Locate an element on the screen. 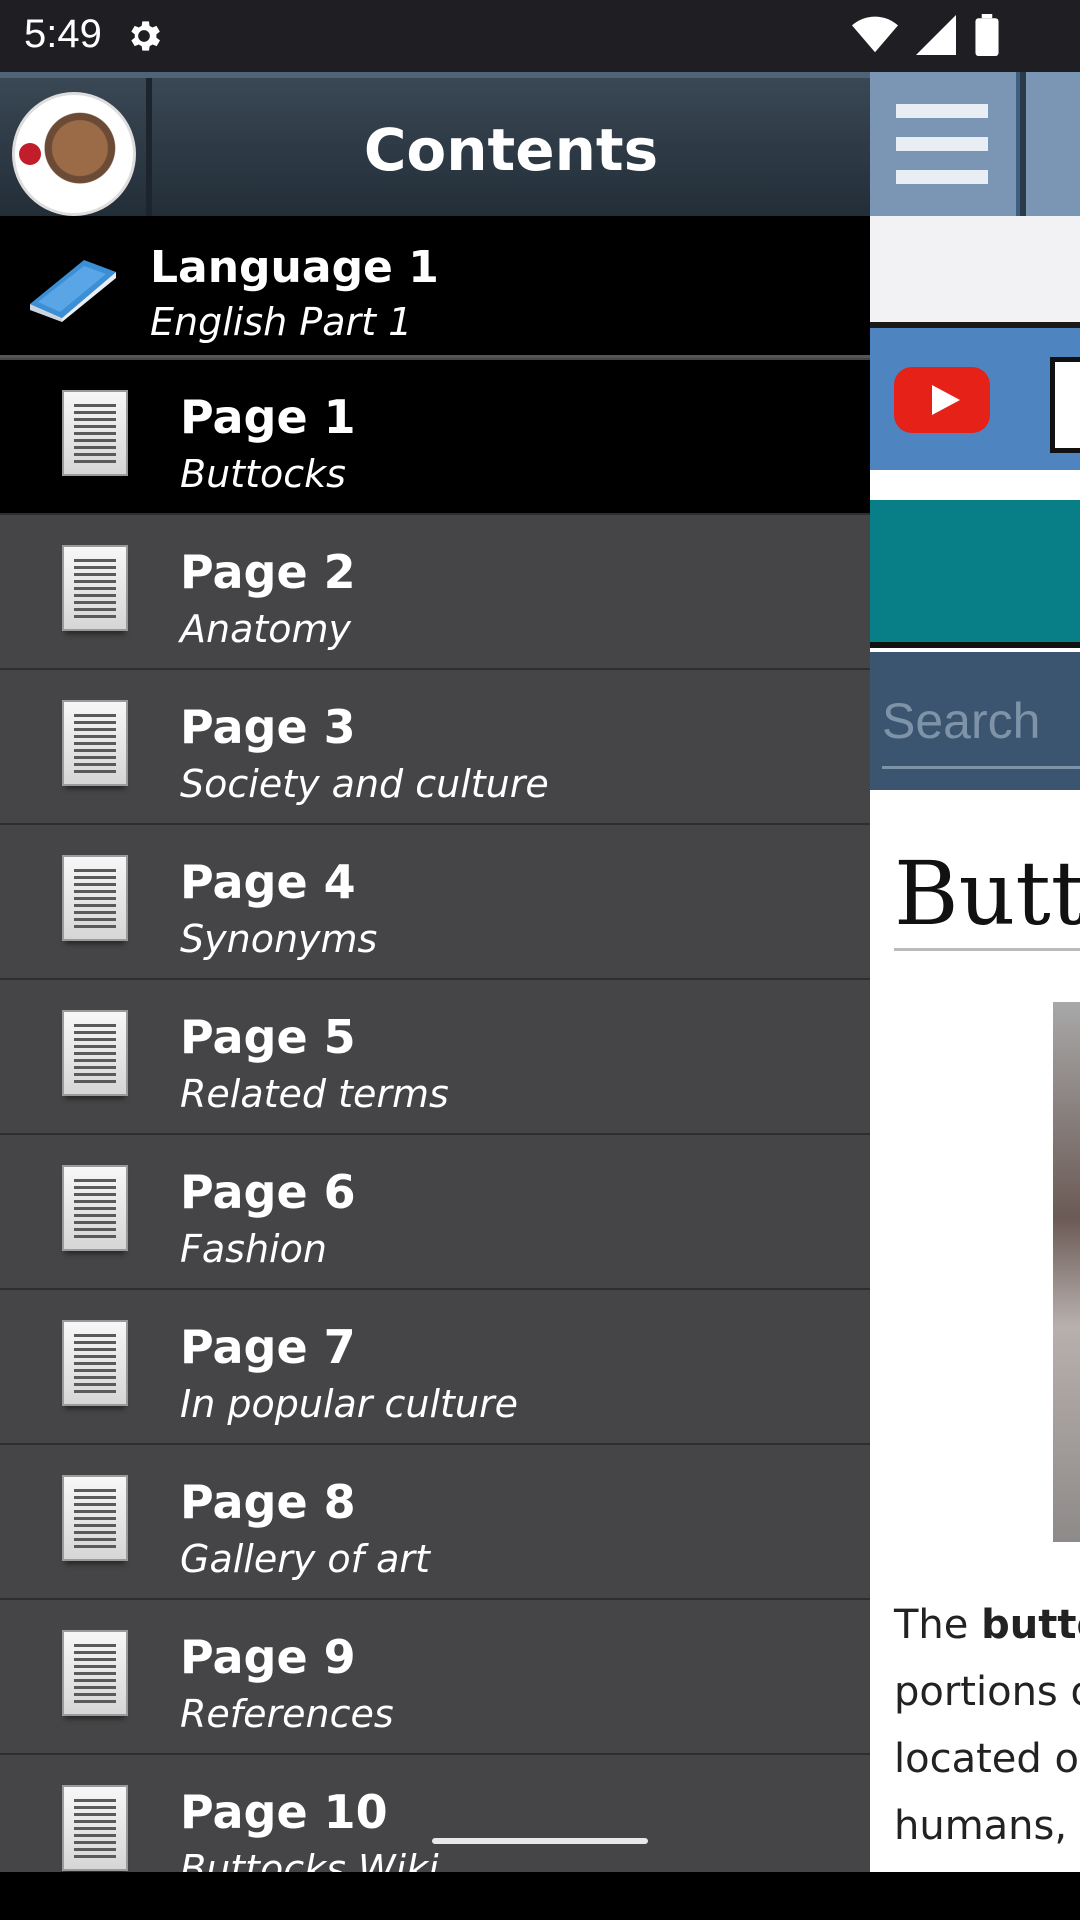  list-item-page-2: Page 2 Anatomy is located at coordinates (435, 592).